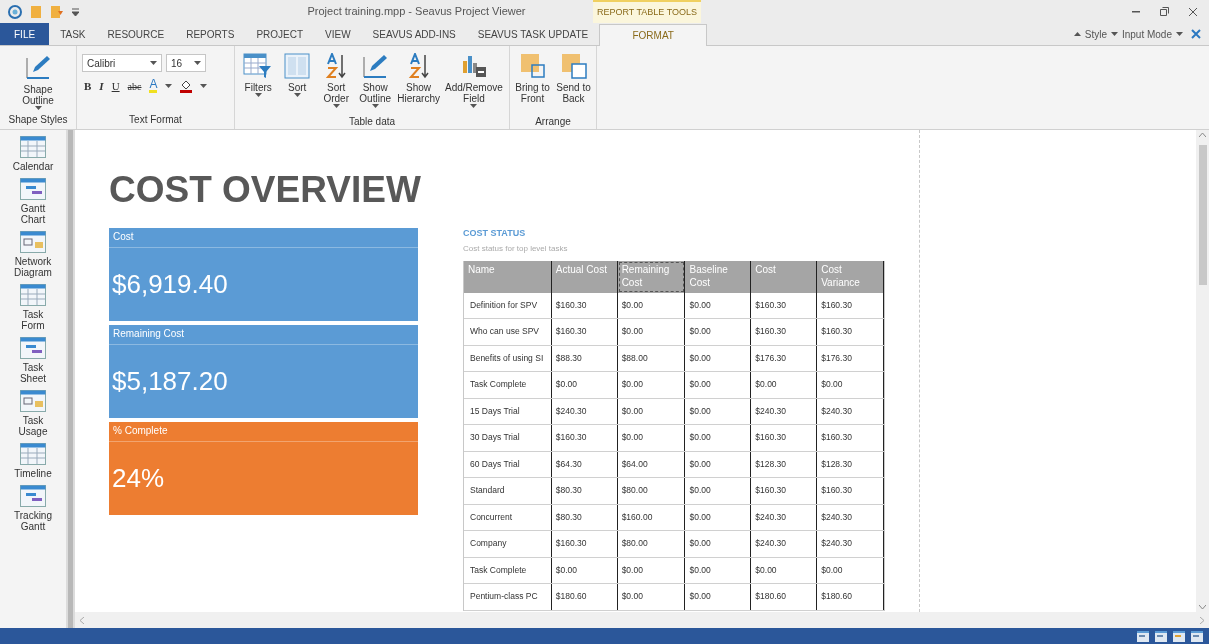 Image resolution: width=1209 pixels, height=644 pixels. What do you see at coordinates (33, 254) in the screenshot?
I see `view-button: Network Diagram` at bounding box center [33, 254].